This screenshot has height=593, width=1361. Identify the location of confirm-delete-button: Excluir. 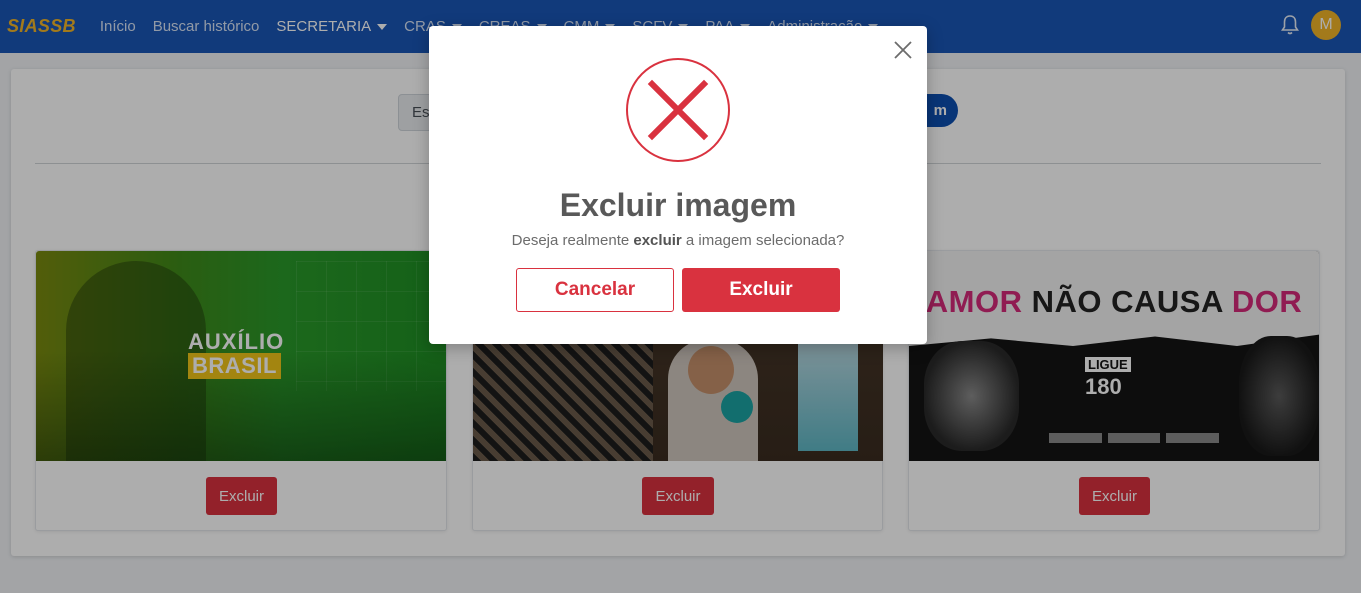
(761, 290).